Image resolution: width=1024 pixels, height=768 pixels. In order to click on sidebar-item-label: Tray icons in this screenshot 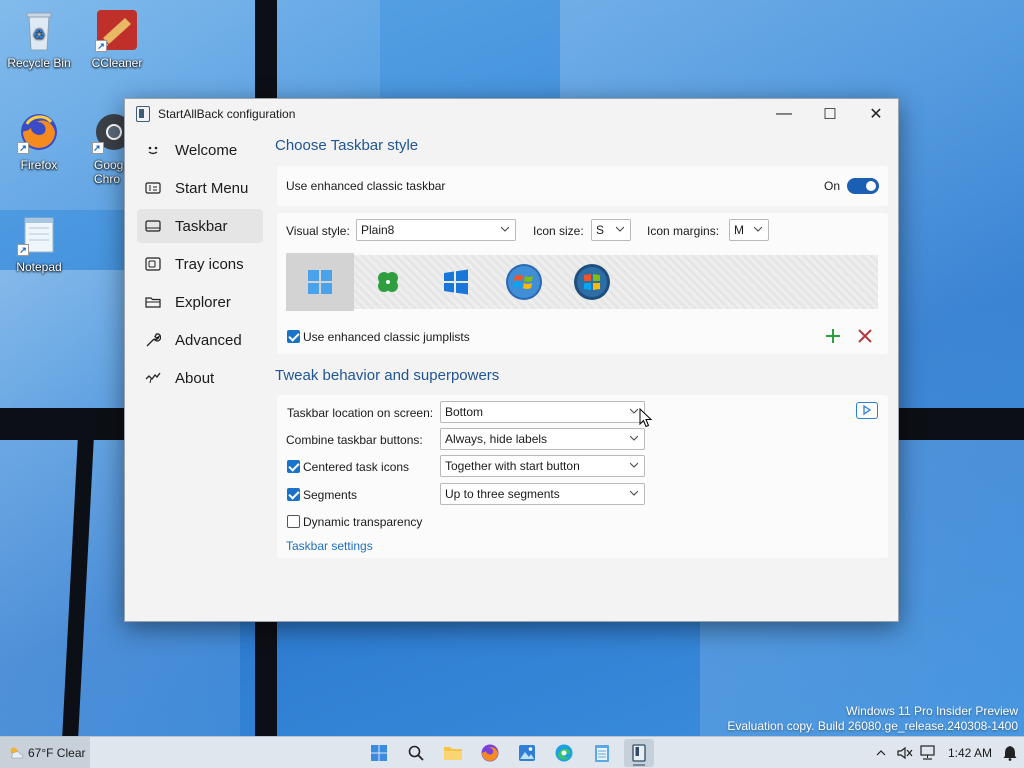, I will do `click(209, 264)`.